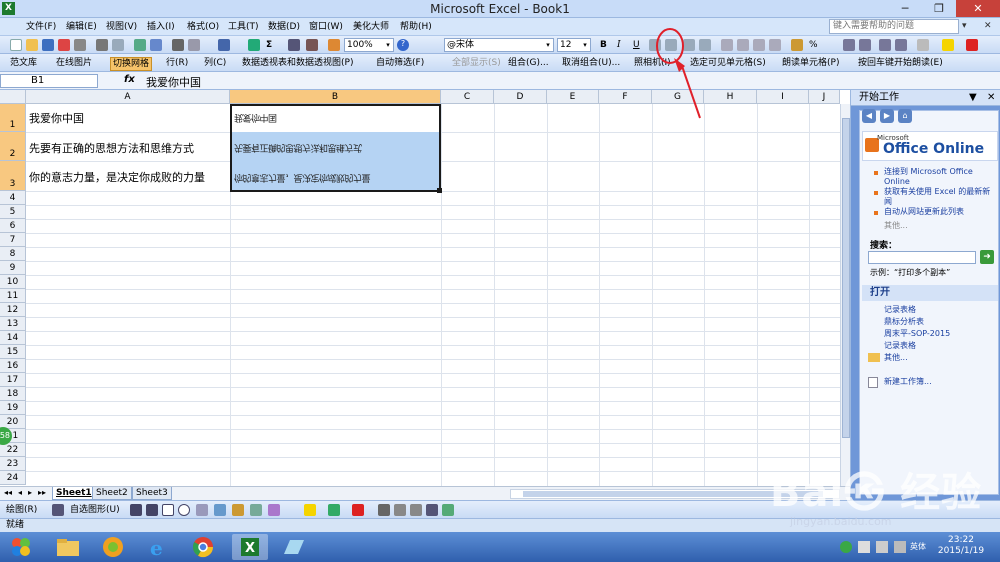 Image resolution: width=1000 pixels, height=562 pixels. I want to click on row-header-13: 13, so click(13, 324).